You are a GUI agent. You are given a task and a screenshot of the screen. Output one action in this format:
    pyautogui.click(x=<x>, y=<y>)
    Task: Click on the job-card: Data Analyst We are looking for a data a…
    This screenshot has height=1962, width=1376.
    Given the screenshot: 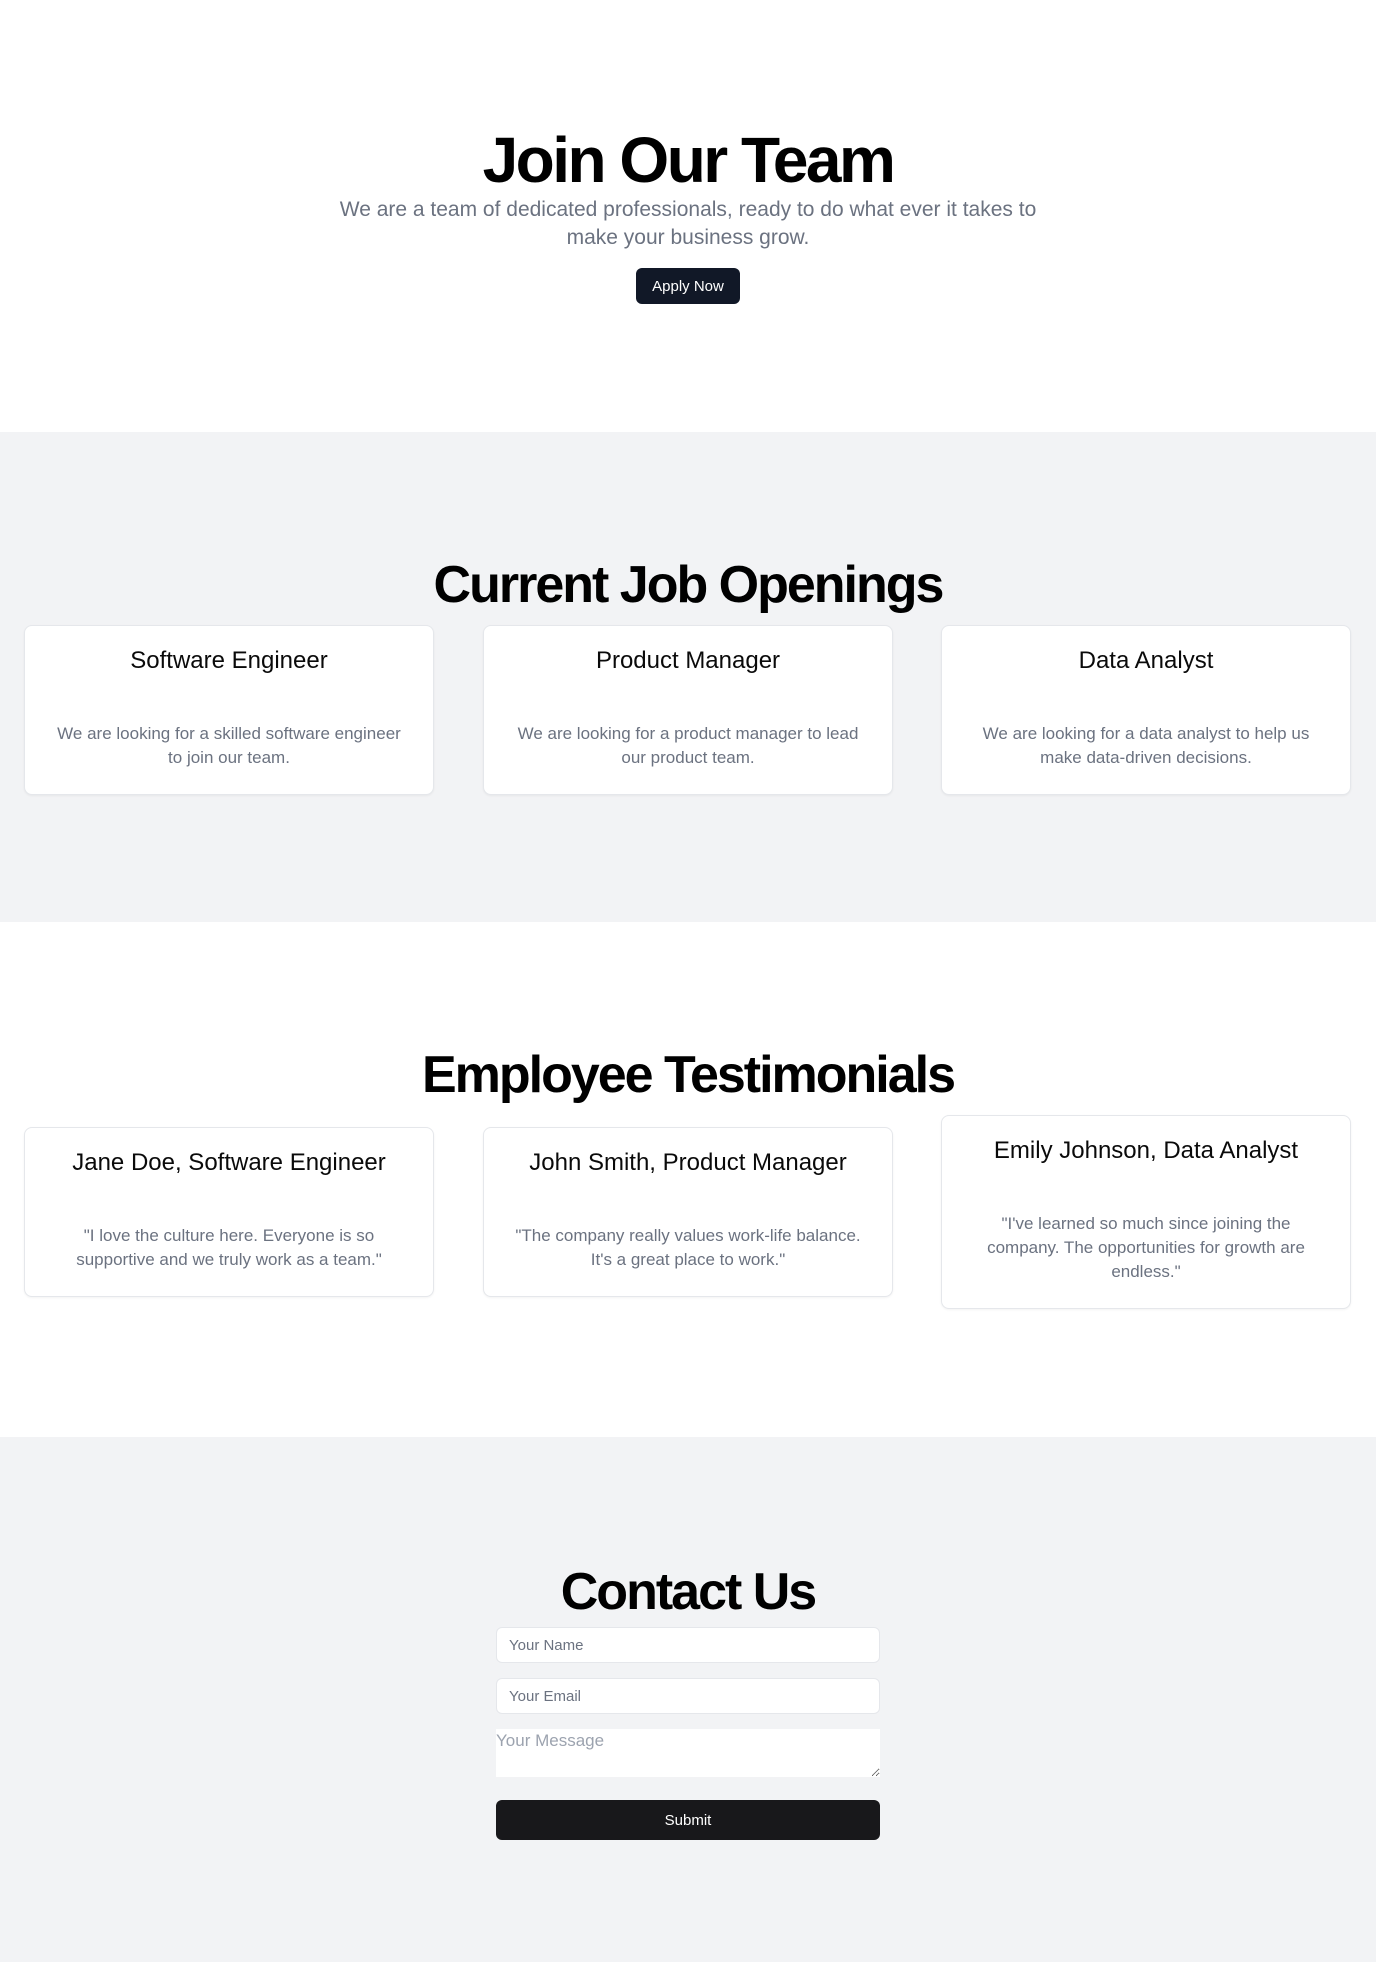 What is the action you would take?
    pyautogui.click(x=1146, y=710)
    